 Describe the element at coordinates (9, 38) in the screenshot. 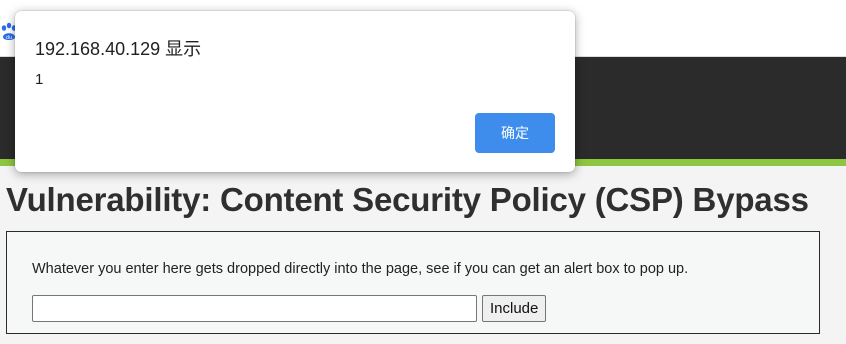

I see `svg-text: du` at that location.